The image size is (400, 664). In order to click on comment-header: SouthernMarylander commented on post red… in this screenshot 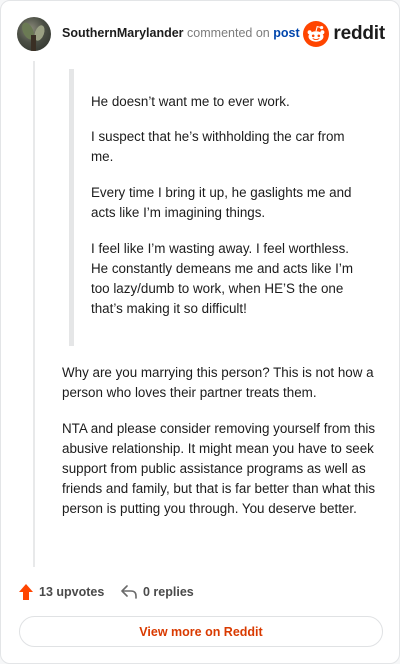, I will do `click(201, 34)`.